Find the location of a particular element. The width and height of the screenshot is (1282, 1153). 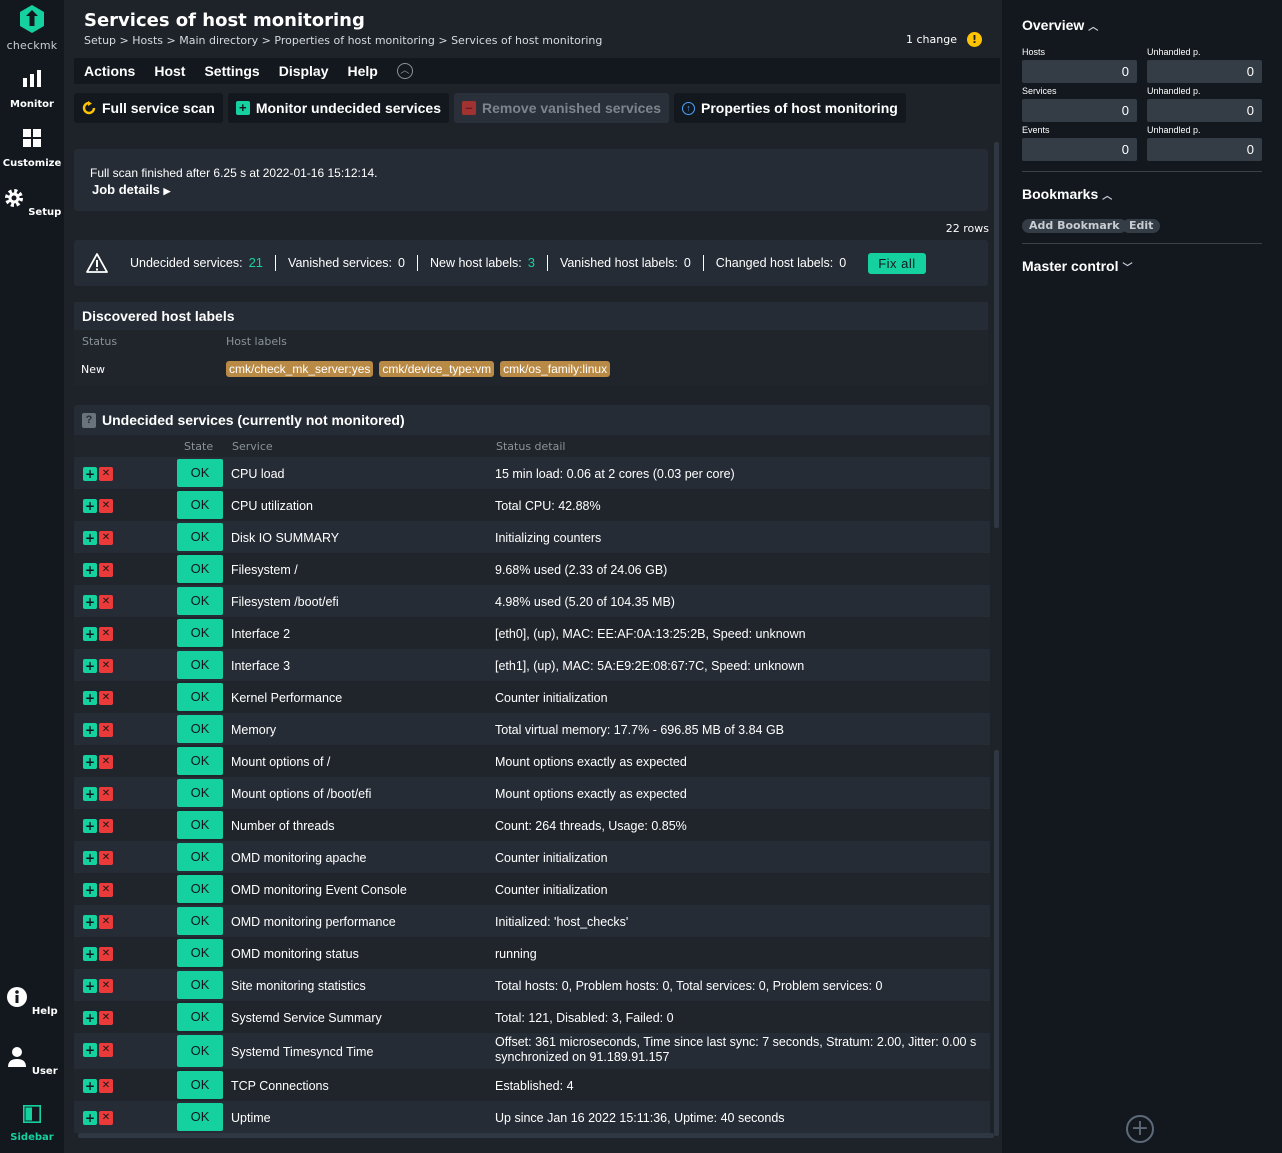

menu-host: Host is located at coordinates (169, 71).